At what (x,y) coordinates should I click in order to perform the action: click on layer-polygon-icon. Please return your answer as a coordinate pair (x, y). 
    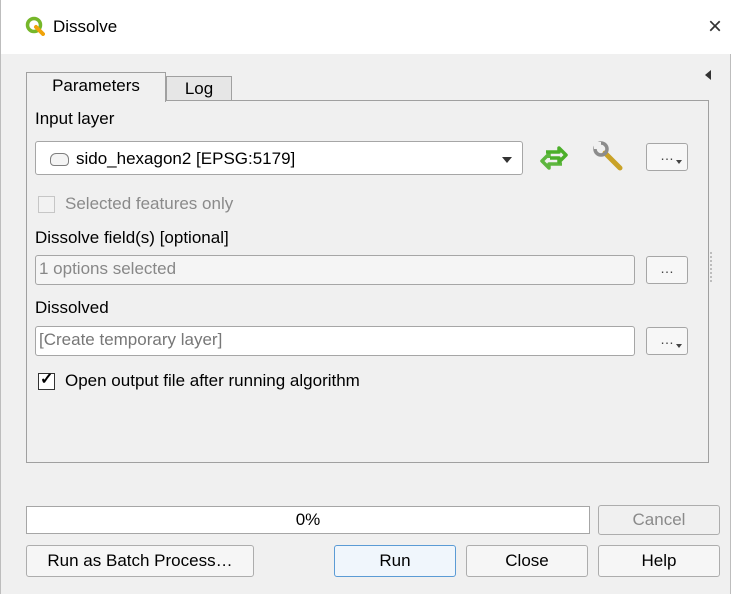
    Looking at the image, I should click on (59, 159).